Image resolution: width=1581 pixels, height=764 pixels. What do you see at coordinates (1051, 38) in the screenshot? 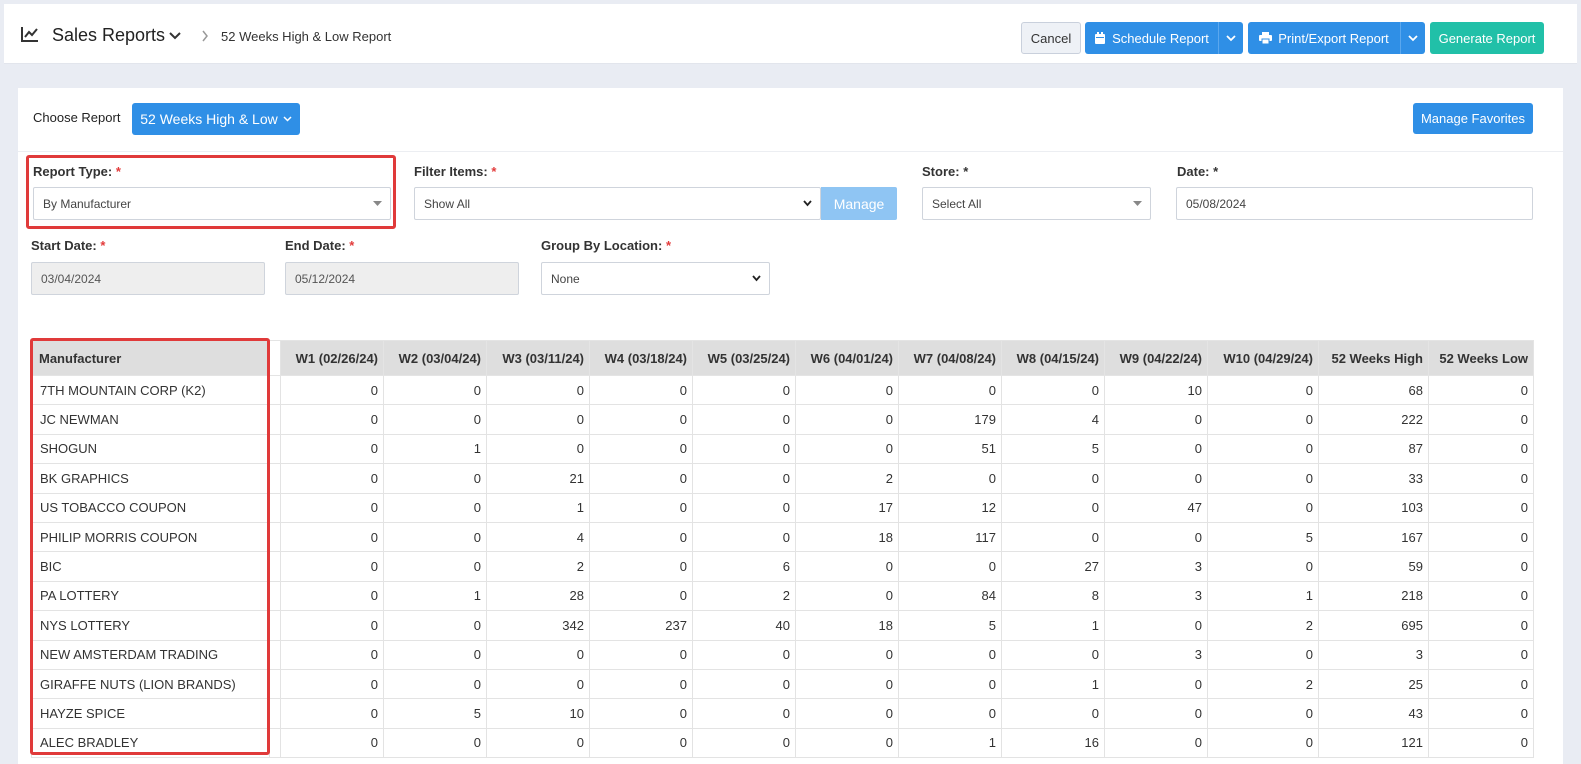
I see `cancel-button: Cancel` at bounding box center [1051, 38].